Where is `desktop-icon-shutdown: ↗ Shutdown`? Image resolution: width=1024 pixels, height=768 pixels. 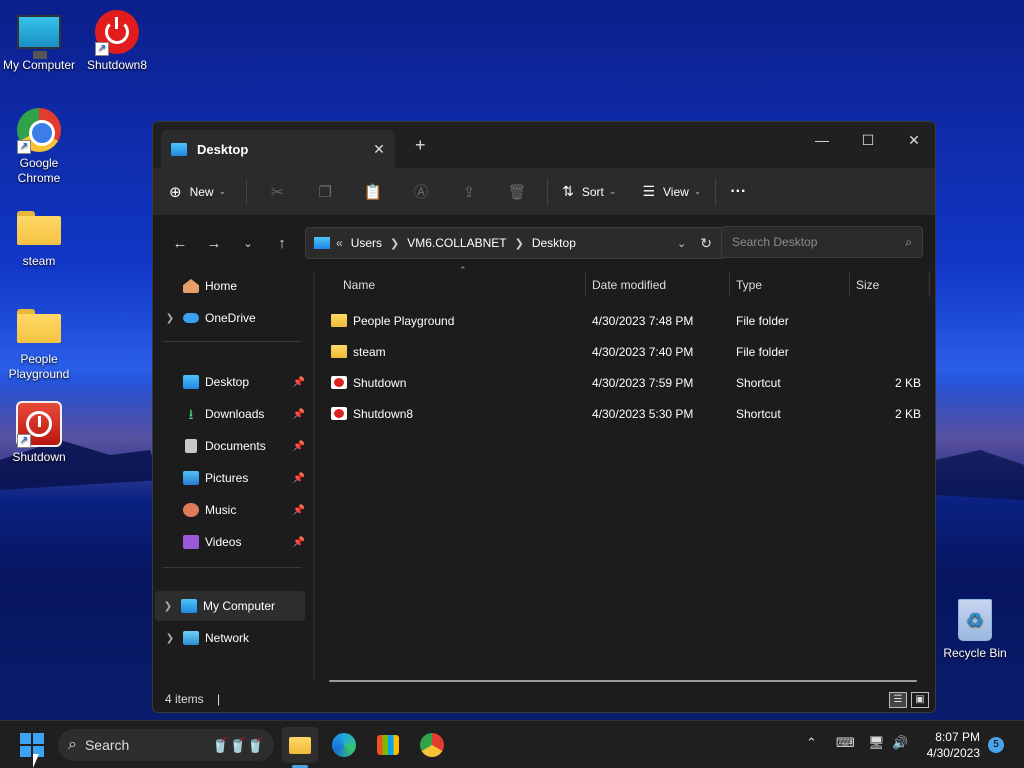
desktop-icon-shutdown: ↗ Shutdown is located at coordinates (39, 432).